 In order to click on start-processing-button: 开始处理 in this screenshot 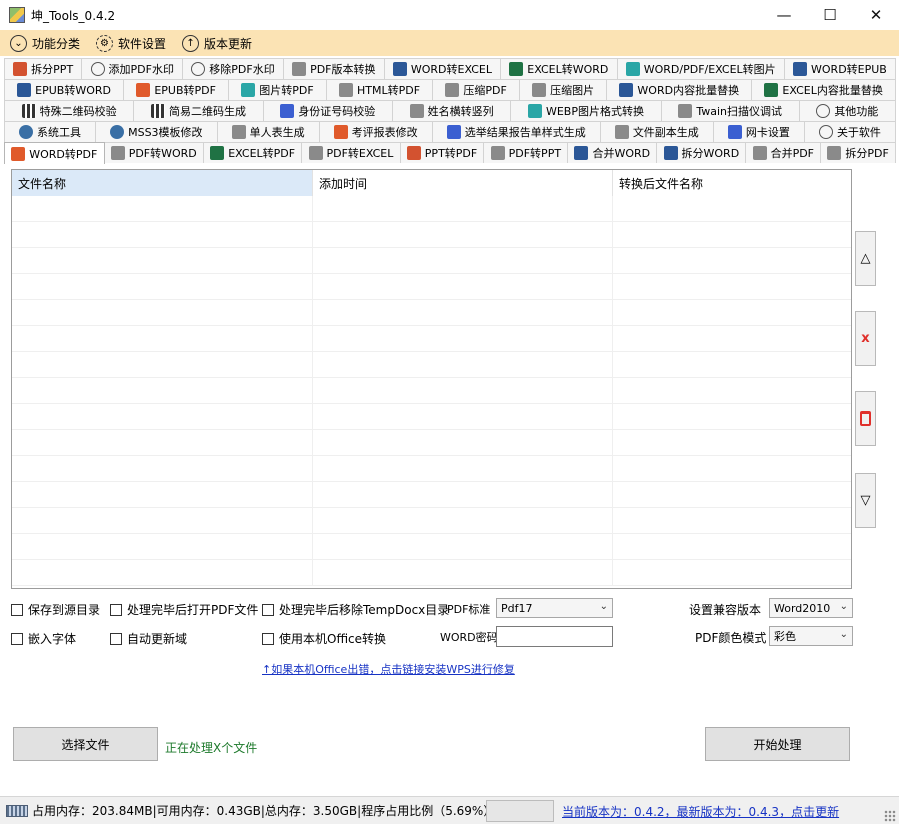, I will do `click(777, 744)`.